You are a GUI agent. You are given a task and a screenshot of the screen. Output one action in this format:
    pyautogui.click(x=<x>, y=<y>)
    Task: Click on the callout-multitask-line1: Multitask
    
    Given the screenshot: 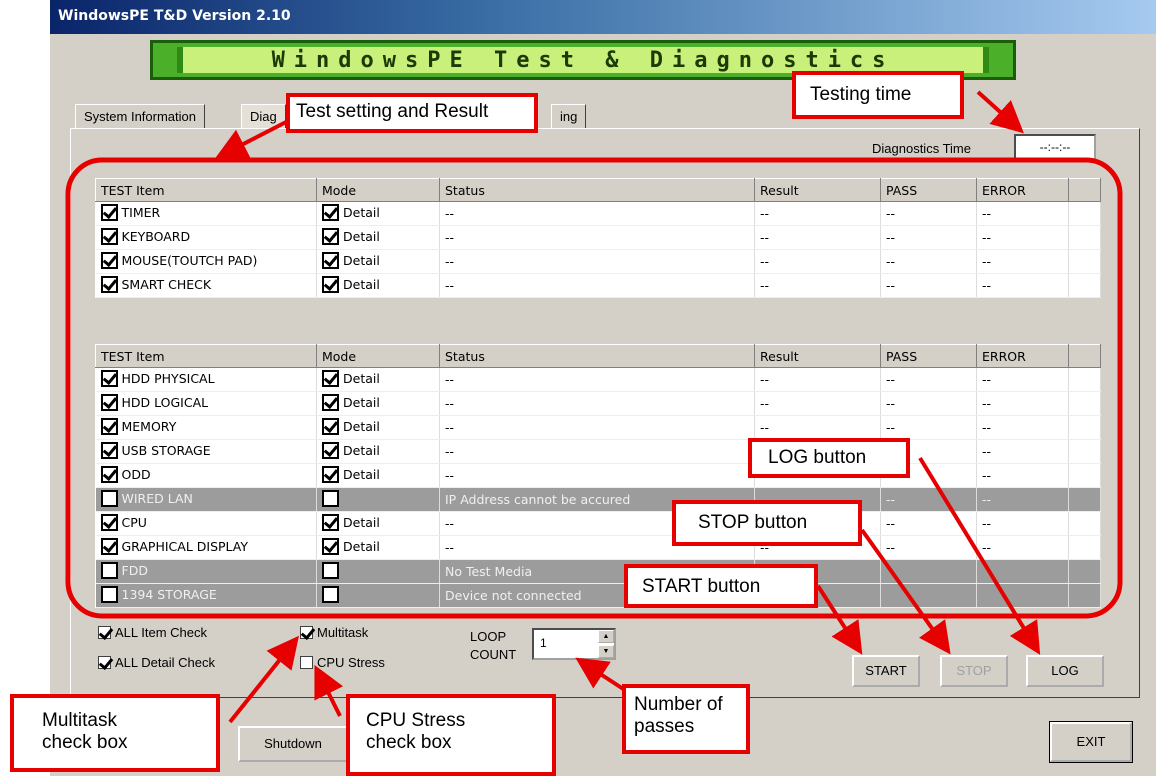 What is the action you would take?
    pyautogui.click(x=79, y=720)
    